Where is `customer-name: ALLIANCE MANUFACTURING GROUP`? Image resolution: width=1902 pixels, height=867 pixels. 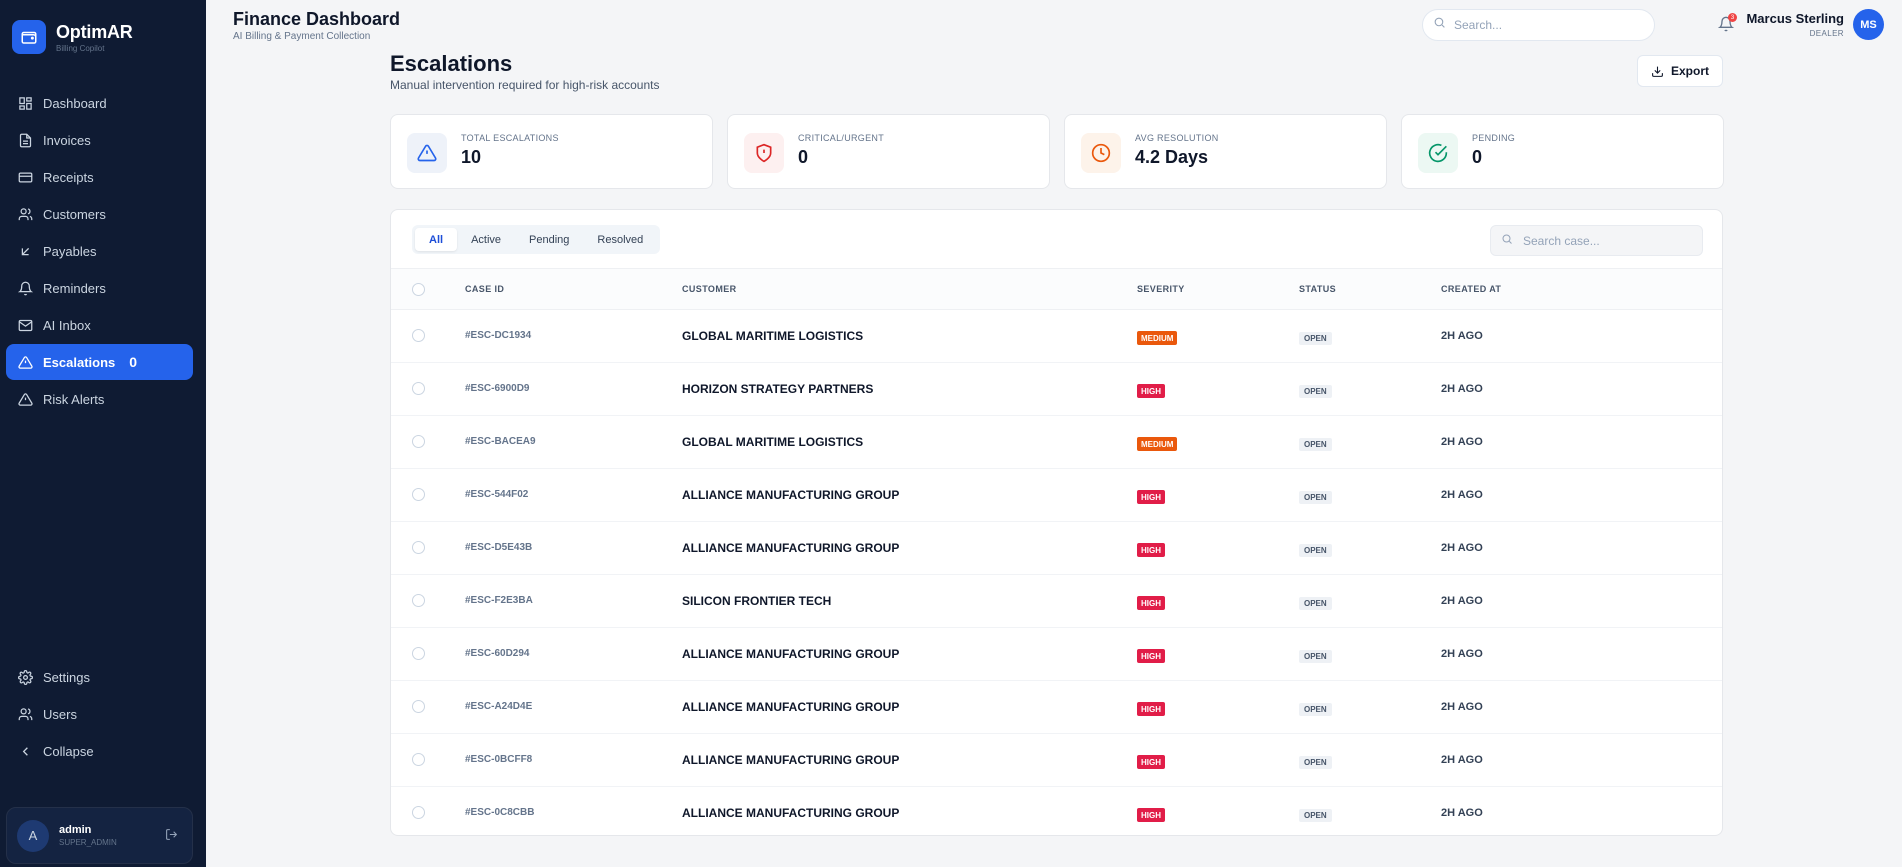
customer-name: ALLIANCE MANUFACTURING GROUP is located at coordinates (791, 813).